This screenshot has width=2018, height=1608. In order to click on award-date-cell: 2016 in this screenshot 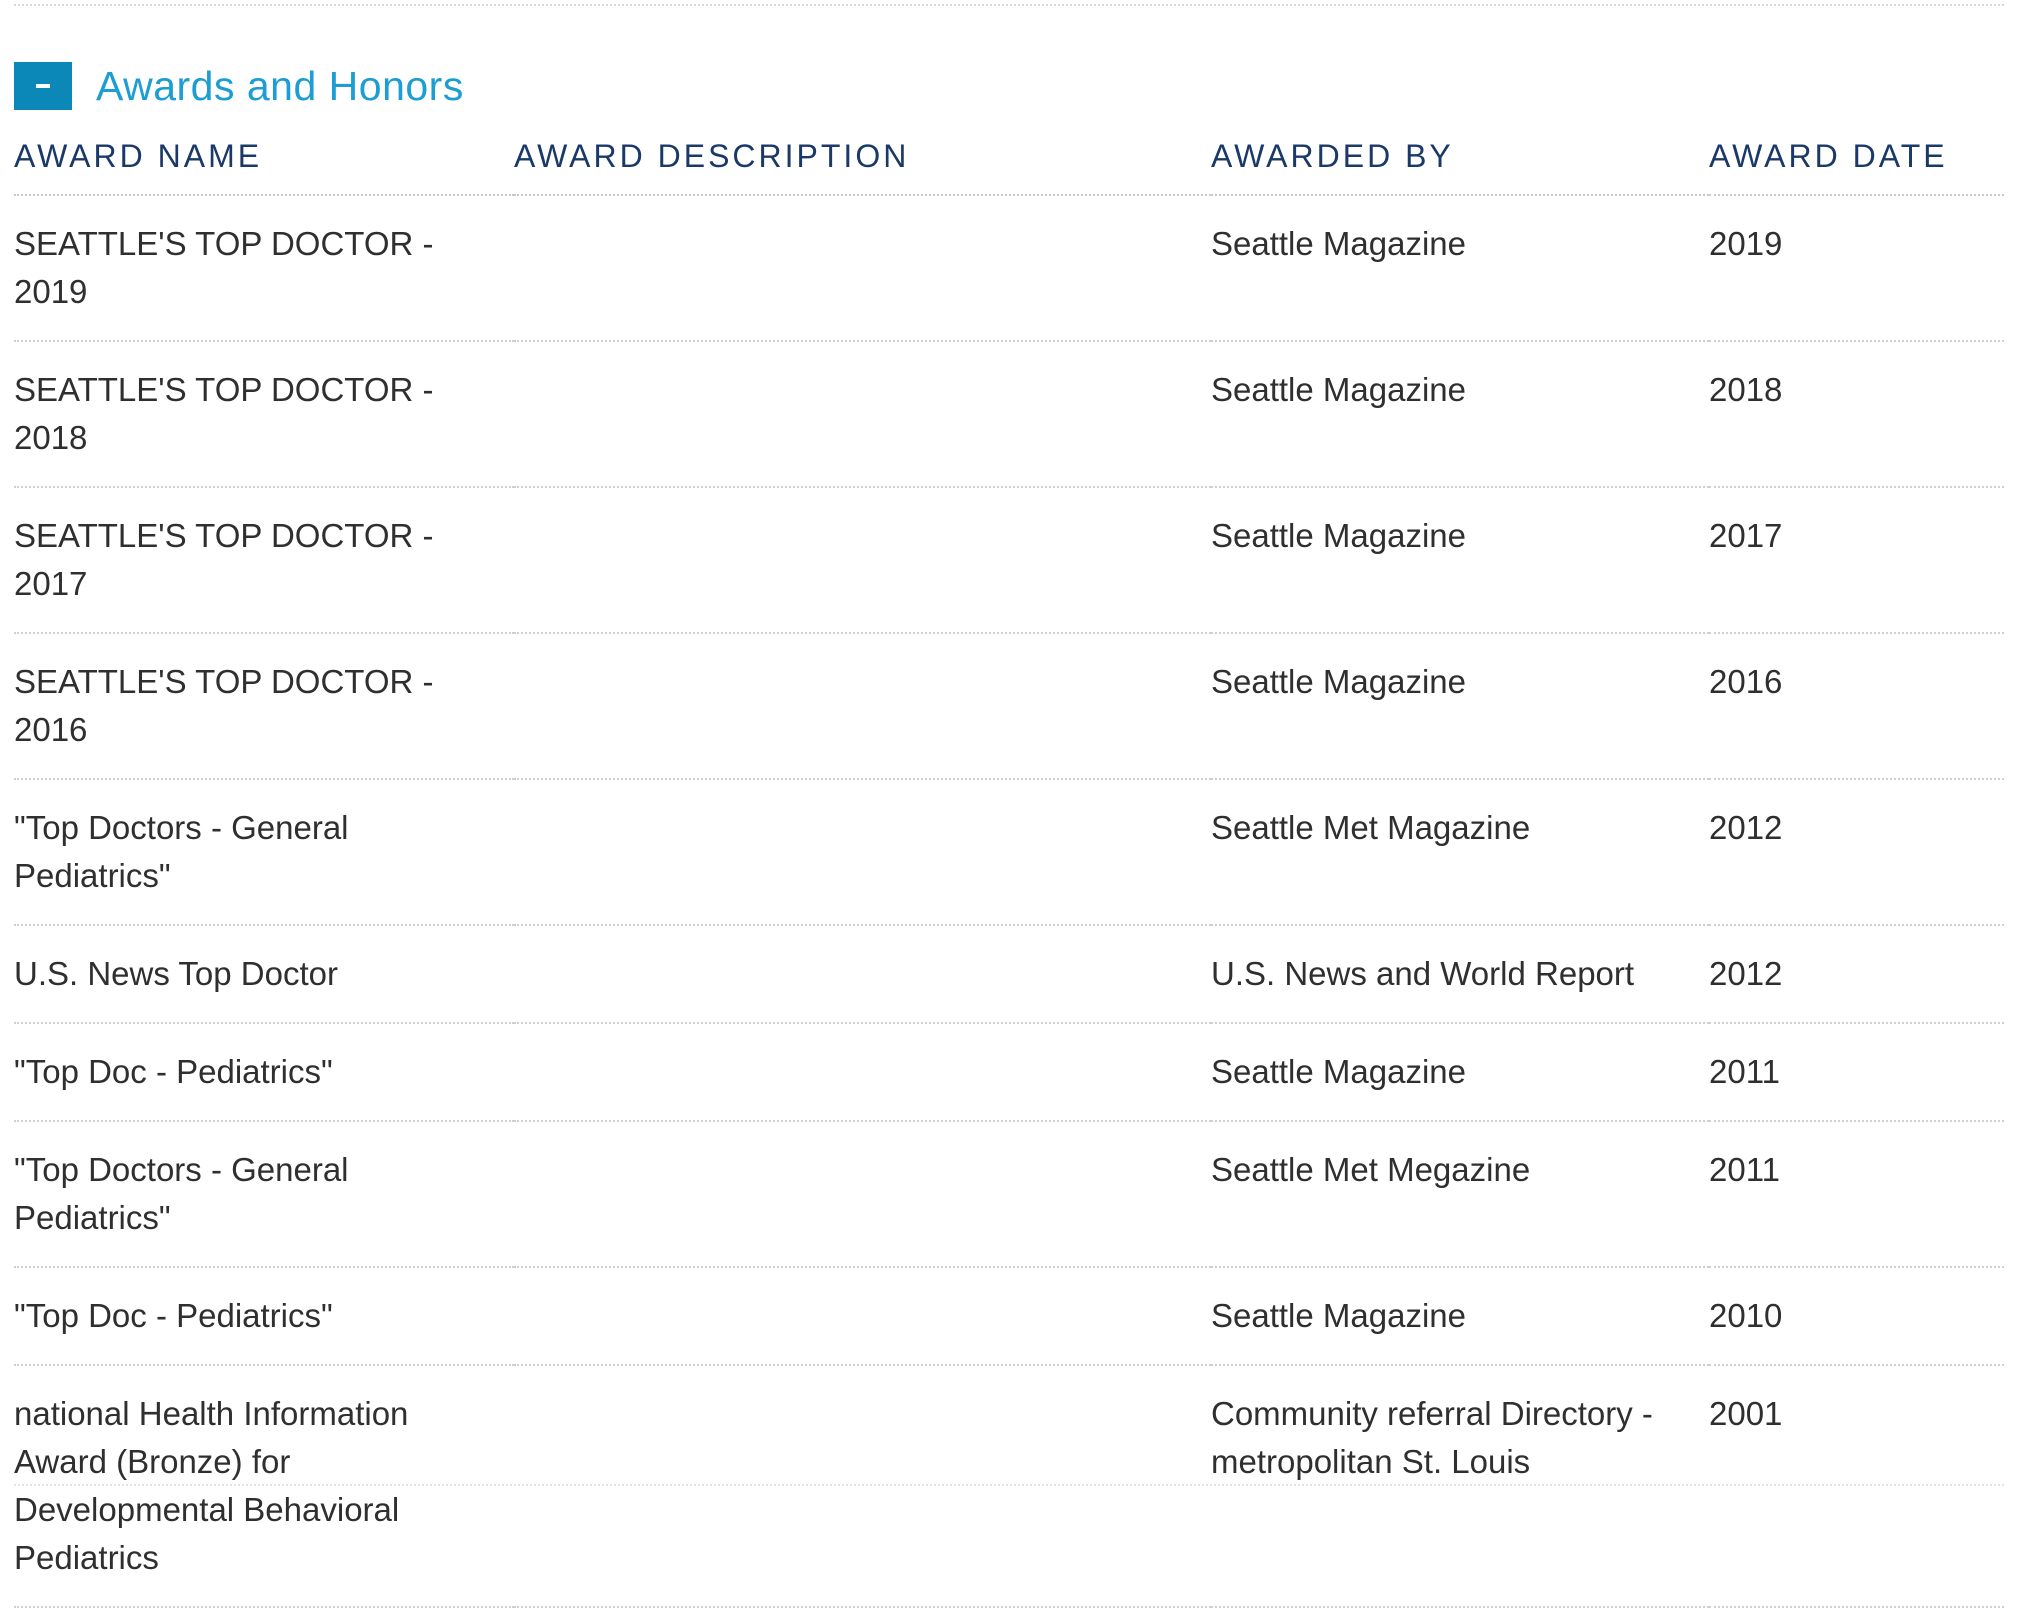, I will do `click(1856, 706)`.